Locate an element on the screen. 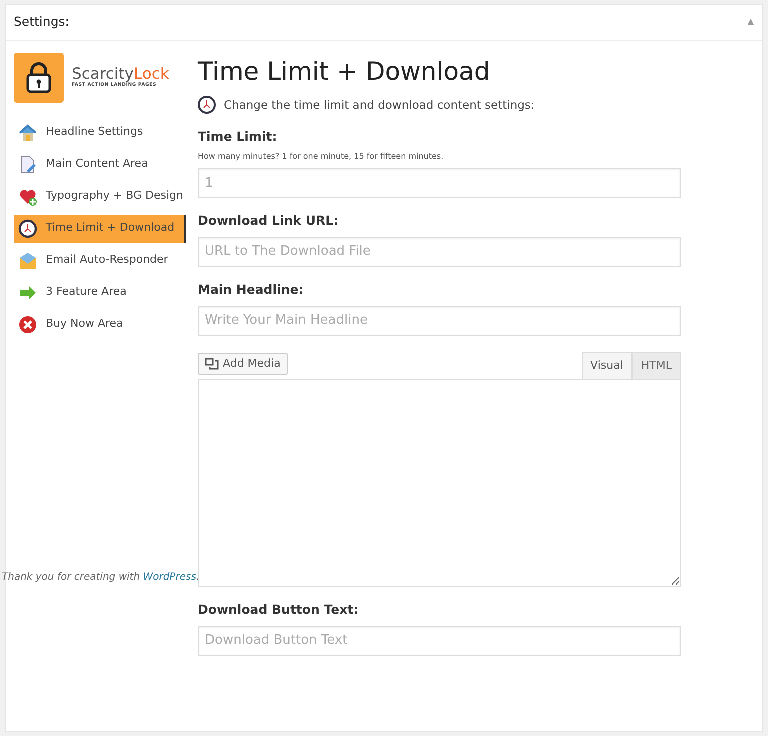  wordpress-link: WordPress is located at coordinates (169, 577).